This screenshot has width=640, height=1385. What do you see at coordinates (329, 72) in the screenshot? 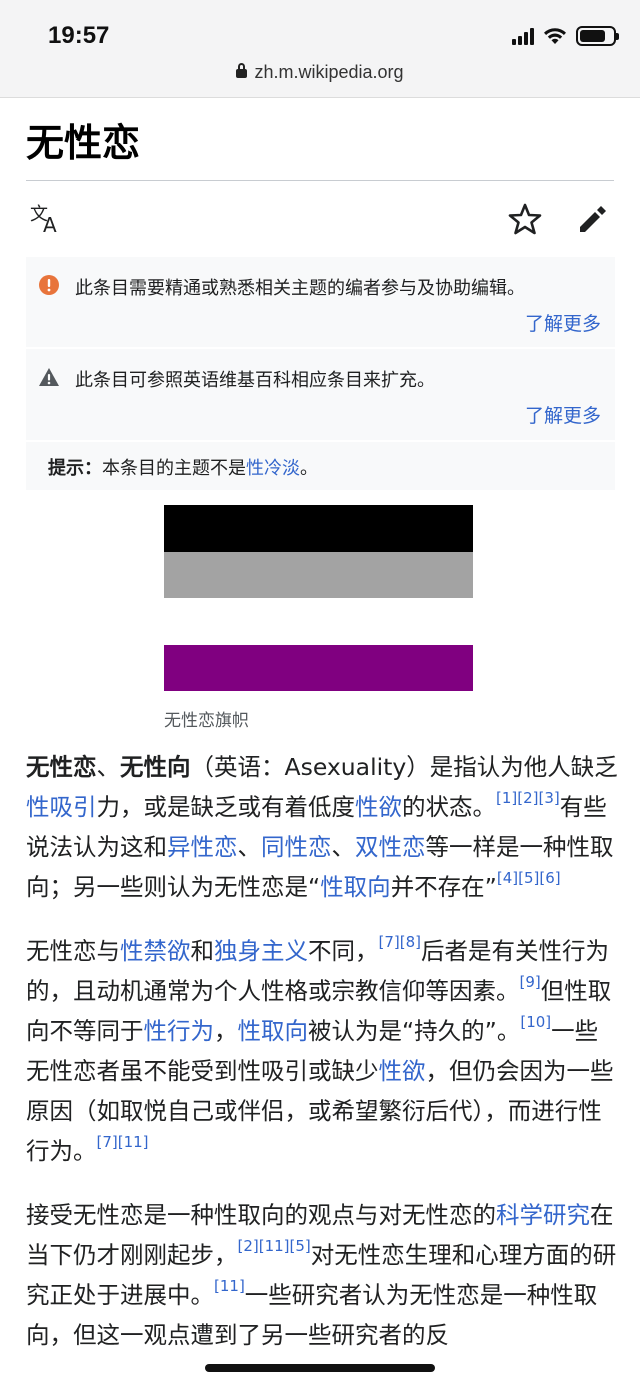
I see `url-text: zh.m.wikipedia.org` at bounding box center [329, 72].